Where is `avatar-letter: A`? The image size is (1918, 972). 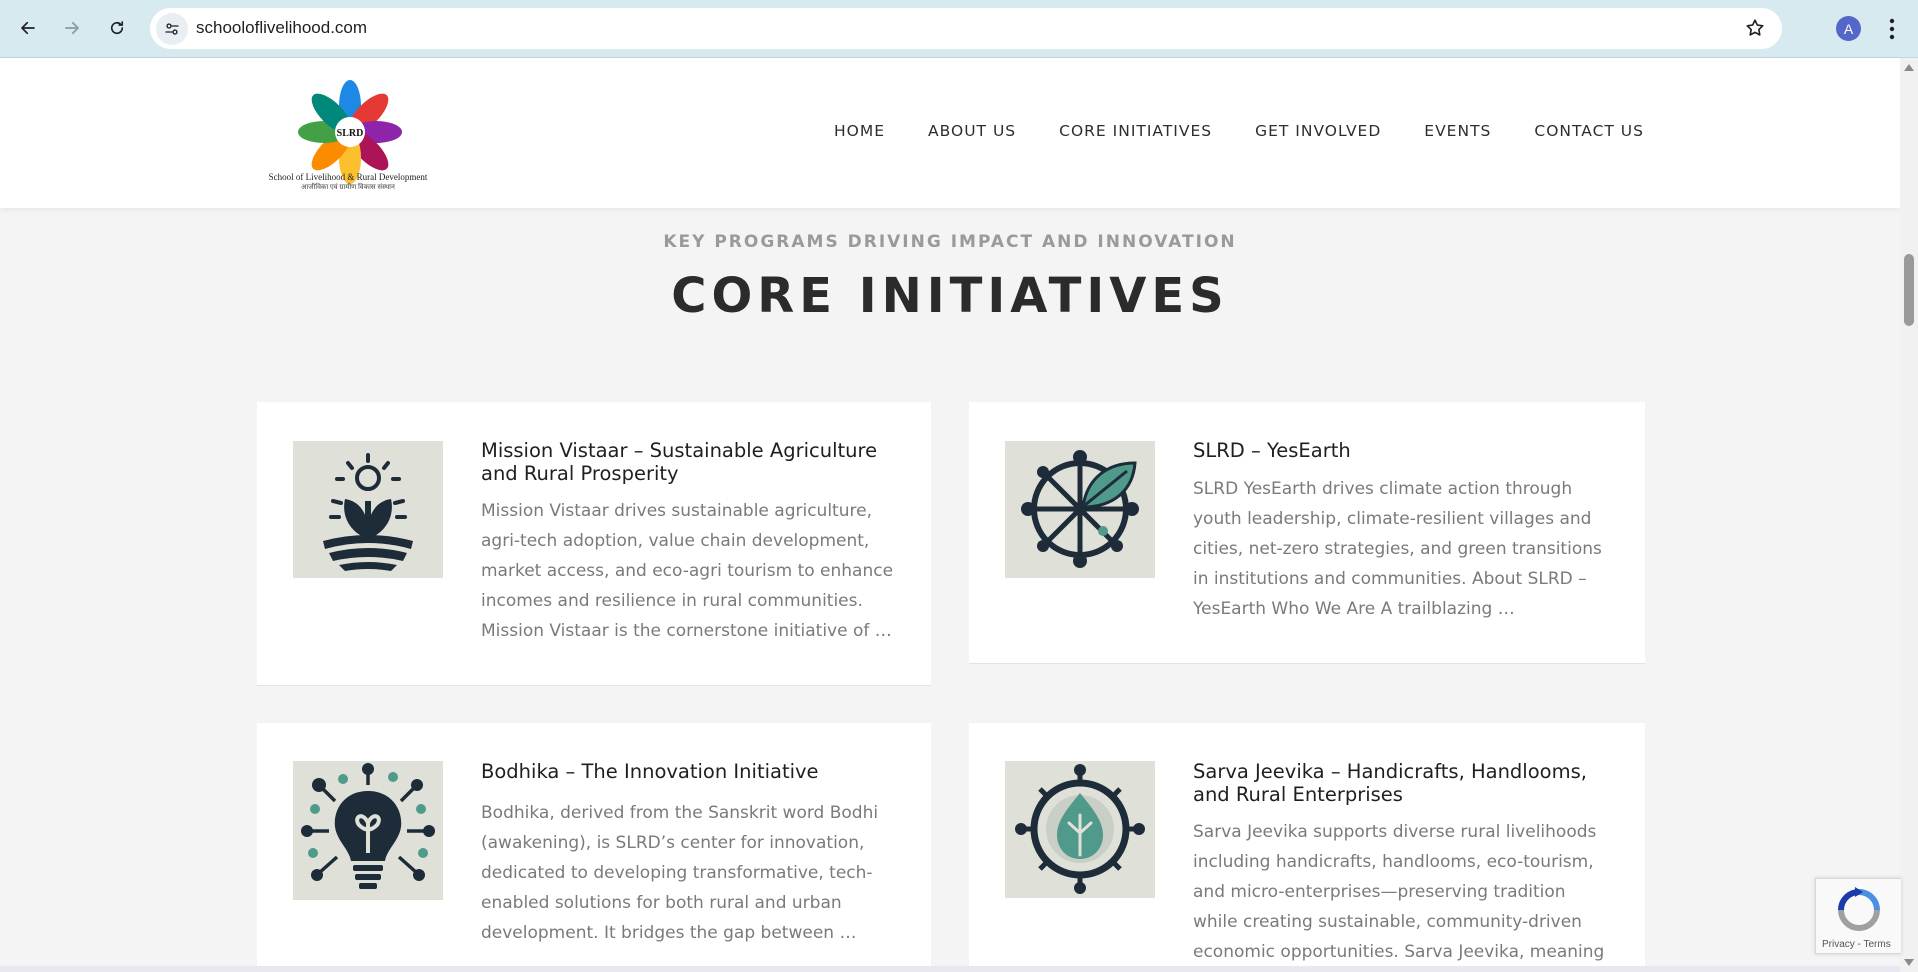 avatar-letter: A is located at coordinates (1848, 28).